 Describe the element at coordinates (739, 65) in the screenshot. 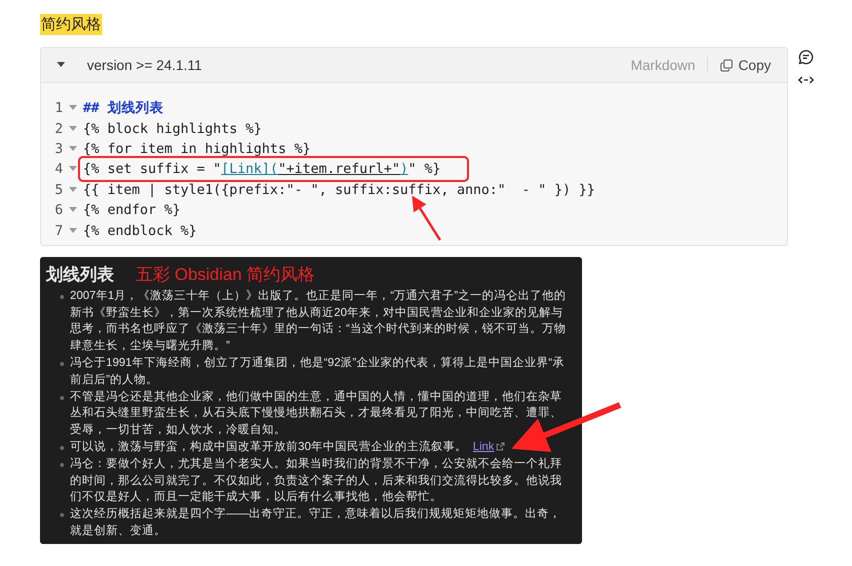

I see `copy-button: Copy` at that location.